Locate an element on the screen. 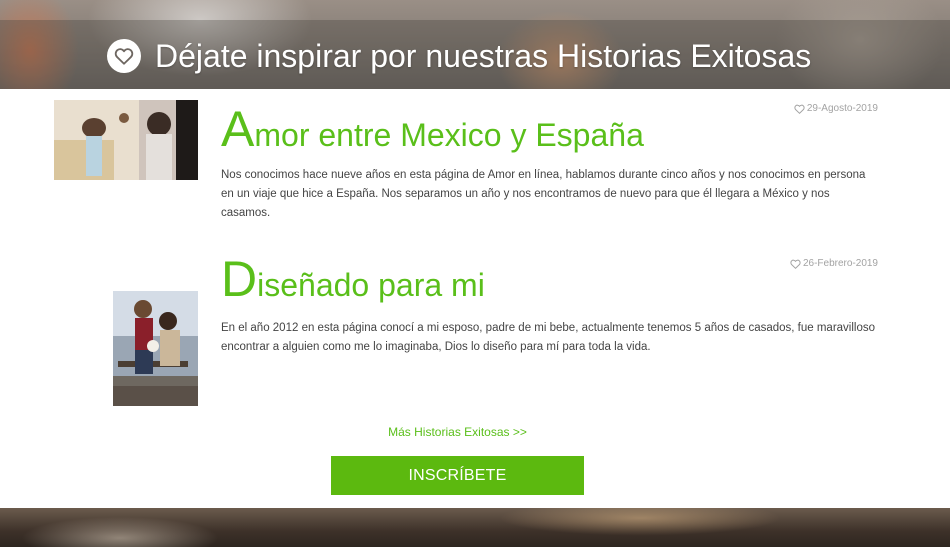 Image resolution: width=950 pixels, height=547 pixels. footer-background-image is located at coordinates (475, 527).